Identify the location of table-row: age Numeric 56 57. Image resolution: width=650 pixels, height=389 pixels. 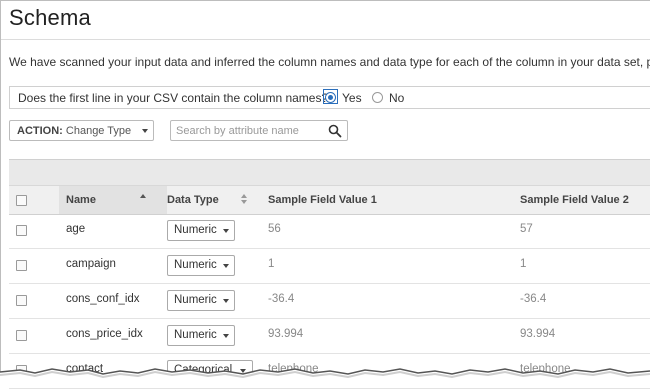
(329, 231).